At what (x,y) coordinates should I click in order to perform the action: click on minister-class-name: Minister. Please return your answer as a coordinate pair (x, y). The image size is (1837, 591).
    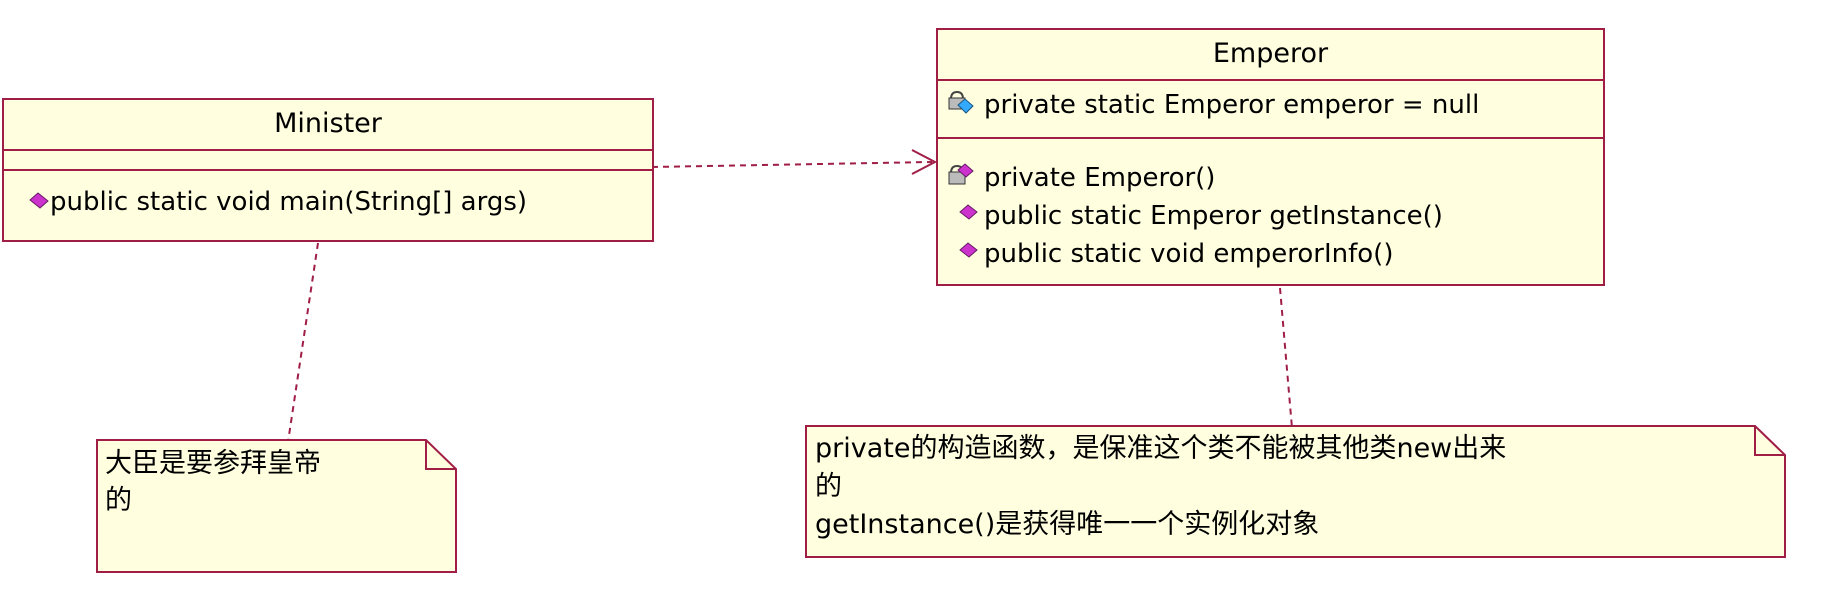
    Looking at the image, I should click on (328, 125).